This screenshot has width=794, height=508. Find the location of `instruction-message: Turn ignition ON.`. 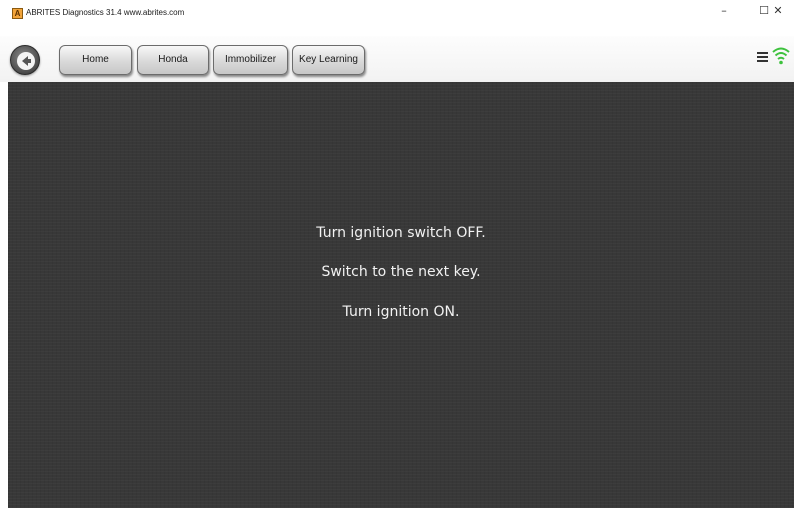

instruction-message: Turn ignition ON. is located at coordinates (401, 312).